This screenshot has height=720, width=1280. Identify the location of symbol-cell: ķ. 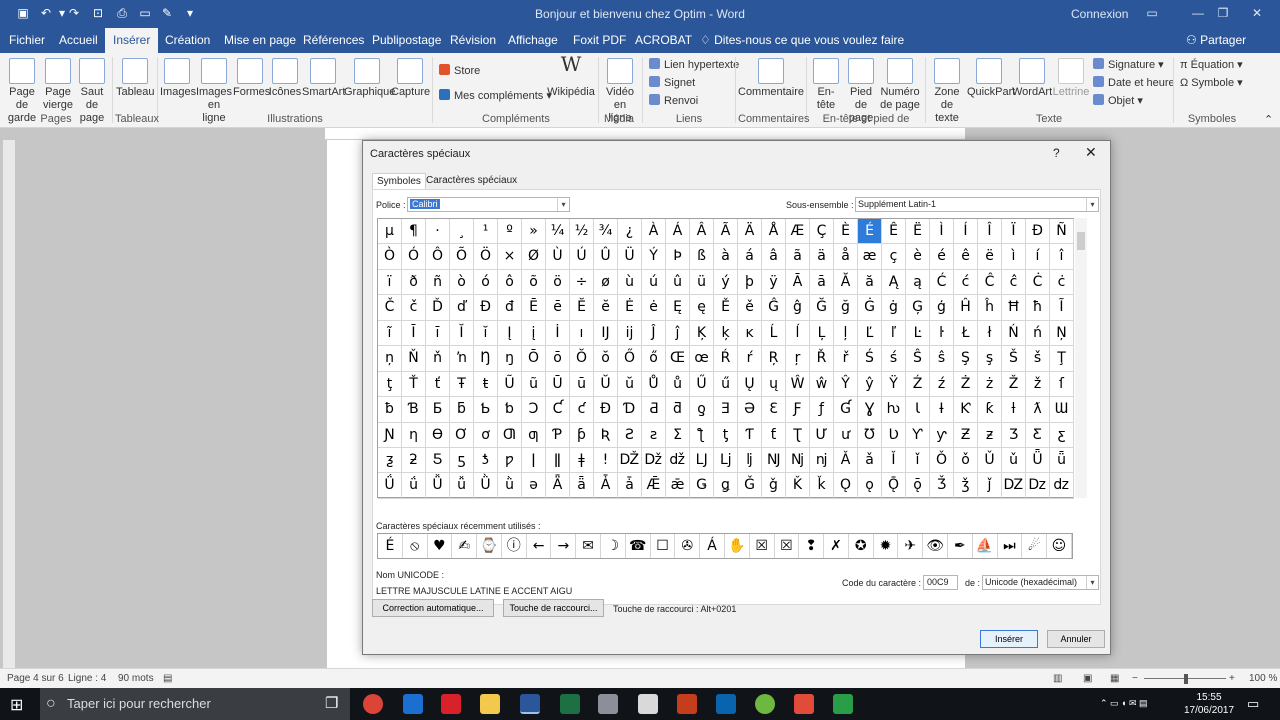
(726, 333).